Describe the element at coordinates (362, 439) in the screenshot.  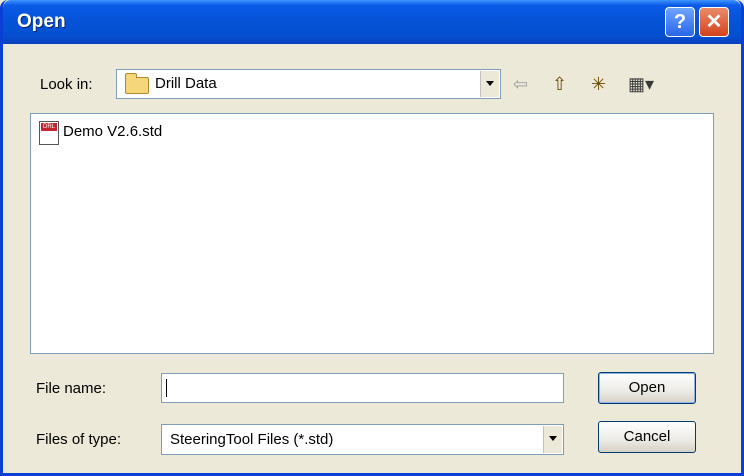
I see `files-of-type-dropdown: SteeringTool Files (*.std)` at that location.